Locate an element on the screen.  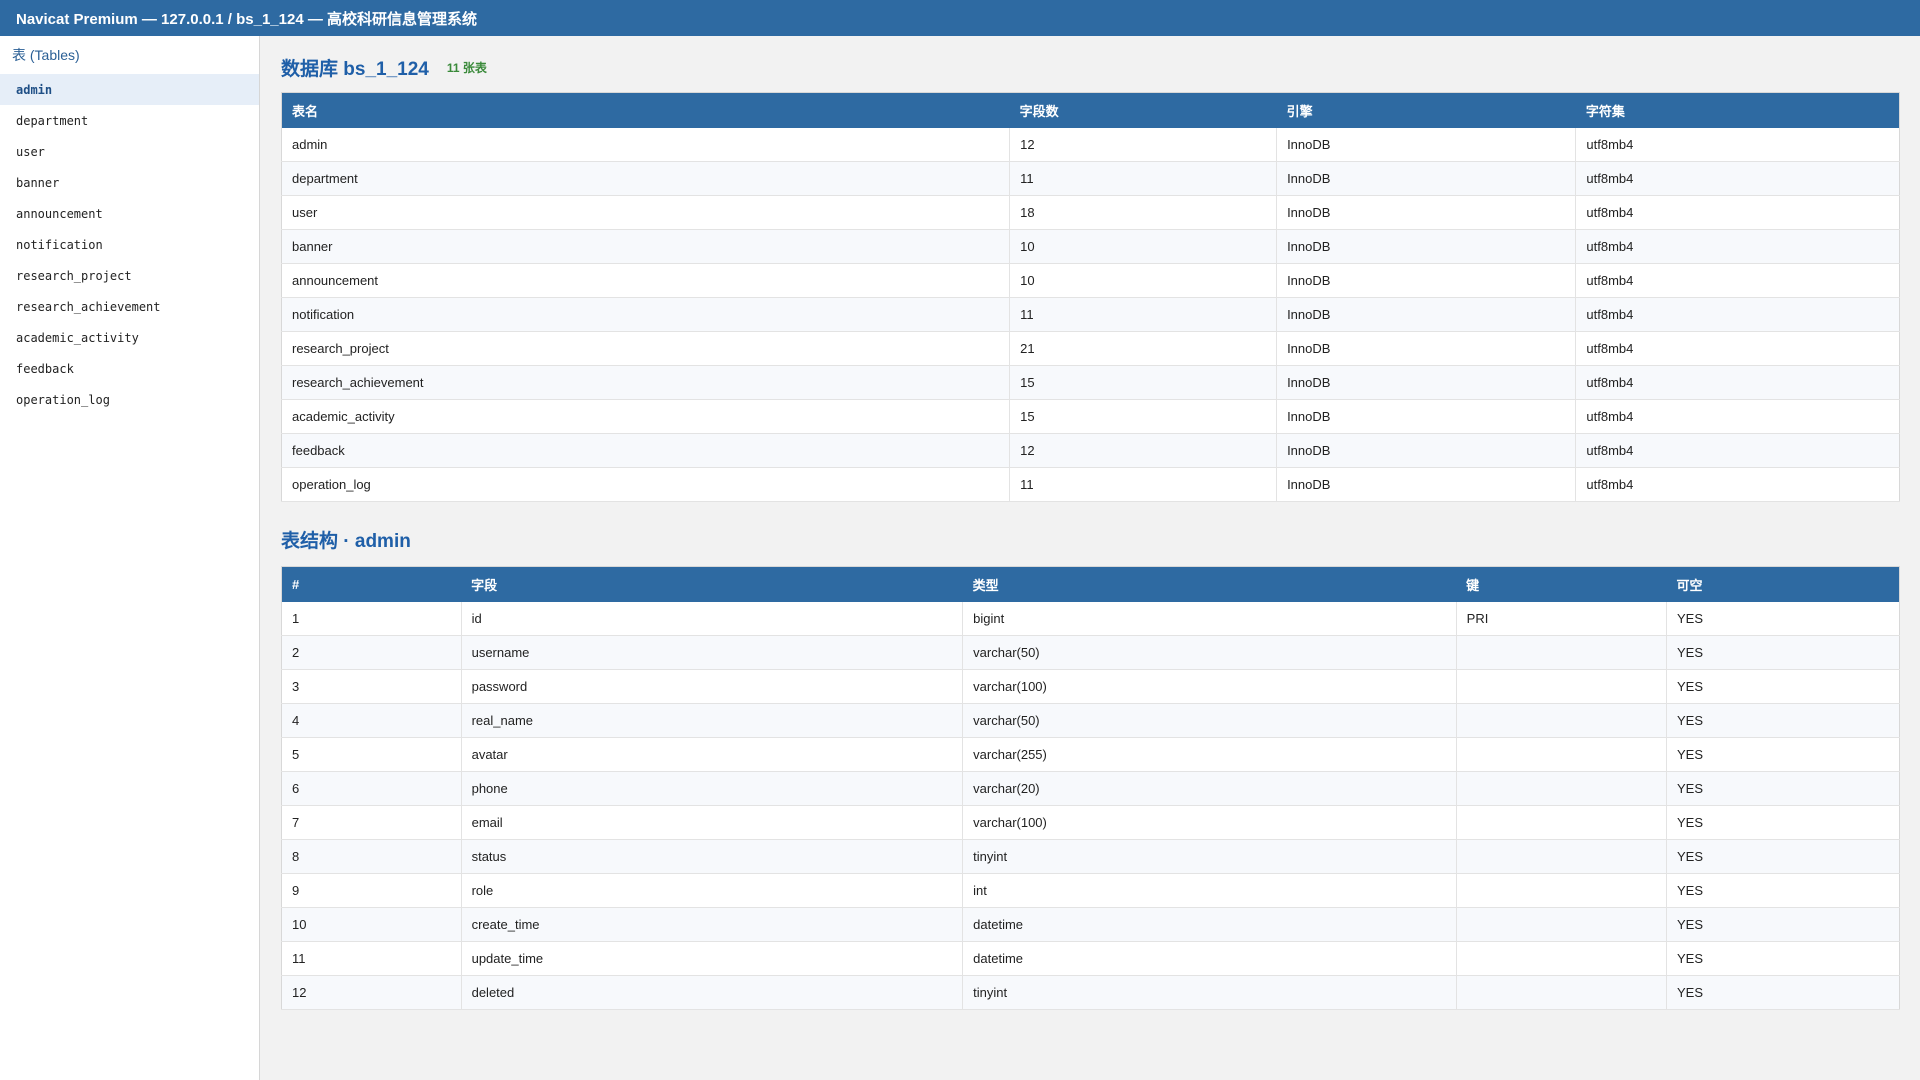
table-row: research_achievement 15 InnoDB utf8mb4 is located at coordinates (1090, 382).